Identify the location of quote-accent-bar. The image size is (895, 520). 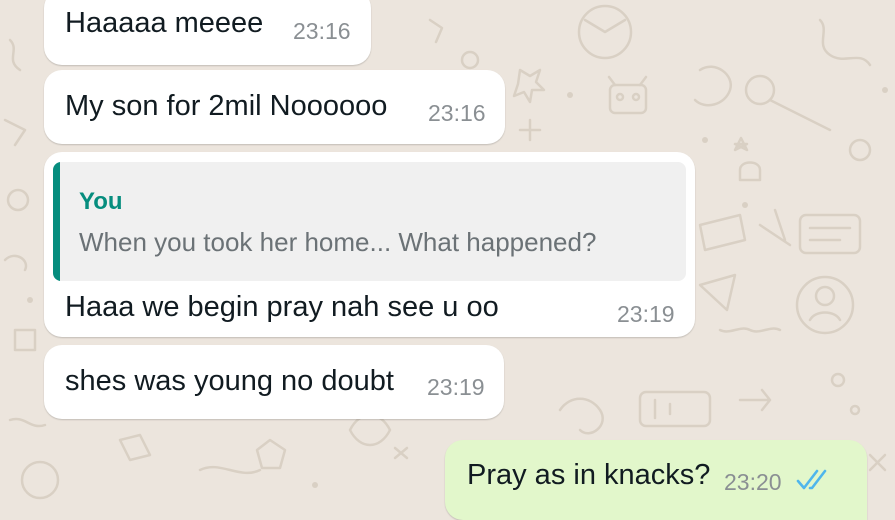
(56, 221).